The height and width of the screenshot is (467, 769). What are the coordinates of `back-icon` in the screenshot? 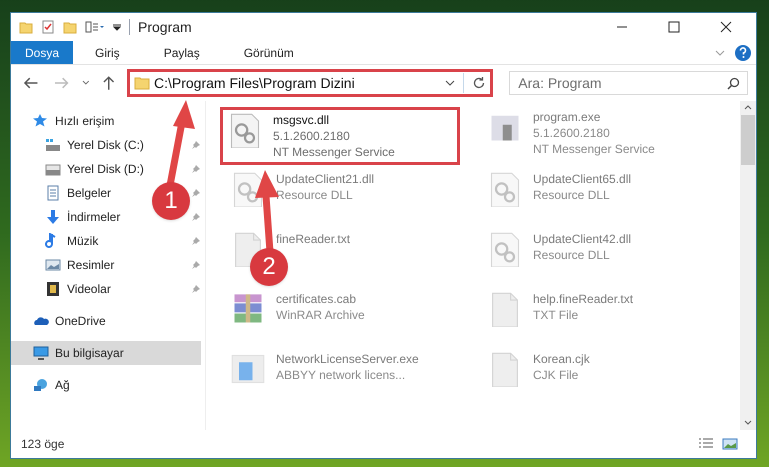 It's located at (30, 83).